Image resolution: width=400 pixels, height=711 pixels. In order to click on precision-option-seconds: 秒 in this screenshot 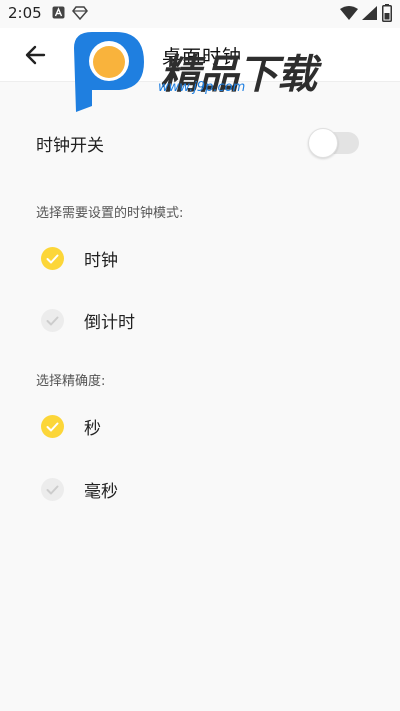, I will do `click(200, 426)`.